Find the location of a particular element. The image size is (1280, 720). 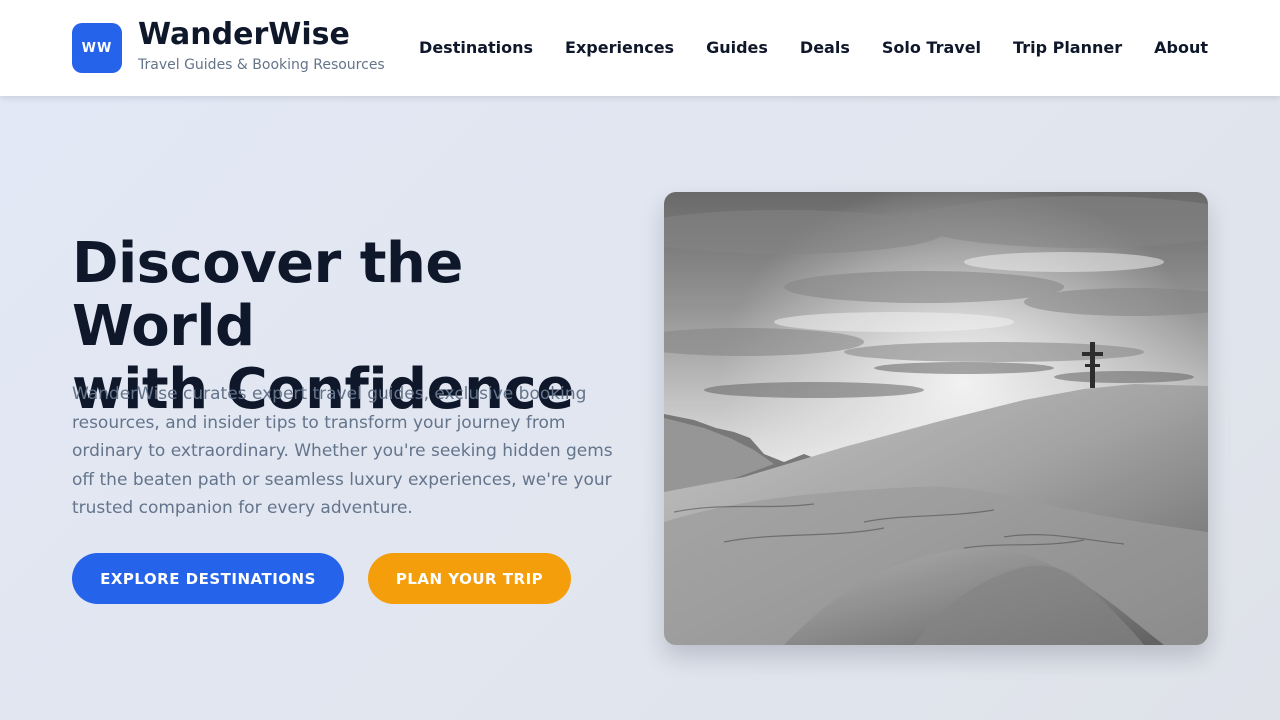

nav-item-deals: Deals is located at coordinates (825, 47).